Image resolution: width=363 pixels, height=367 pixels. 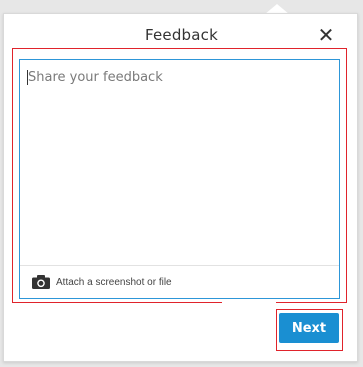 I want to click on attach-label: Attach a screenshot or file, so click(x=114, y=282).